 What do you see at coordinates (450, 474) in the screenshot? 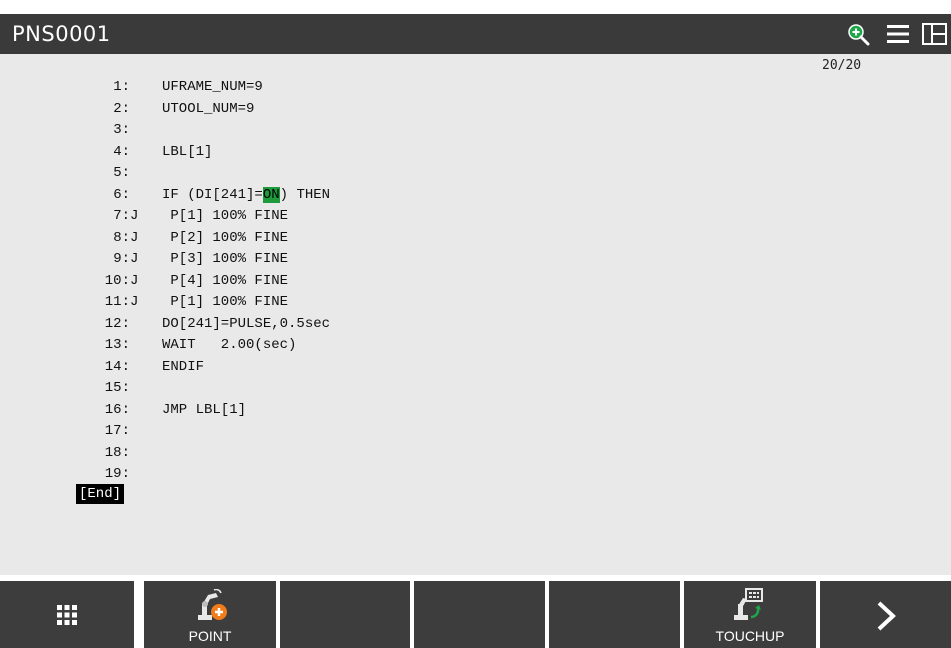
I see `program-line: 19:` at bounding box center [450, 474].